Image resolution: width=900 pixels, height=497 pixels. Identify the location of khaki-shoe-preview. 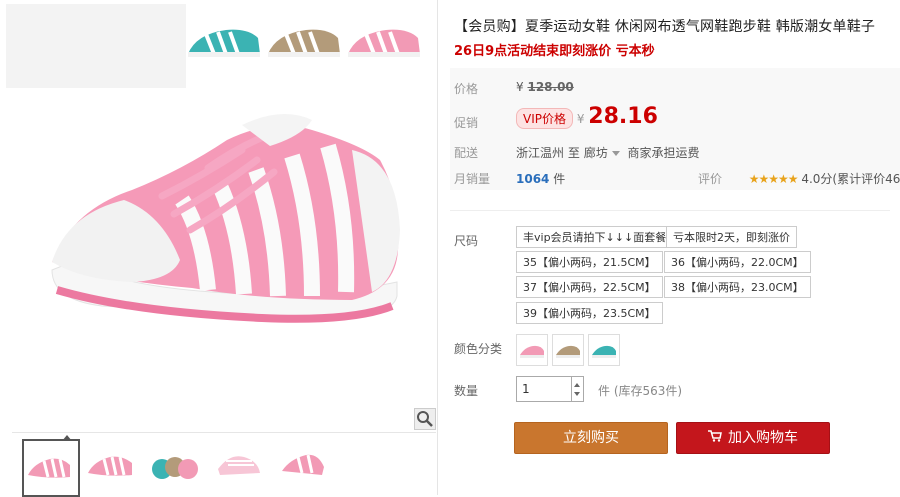
(304, 43).